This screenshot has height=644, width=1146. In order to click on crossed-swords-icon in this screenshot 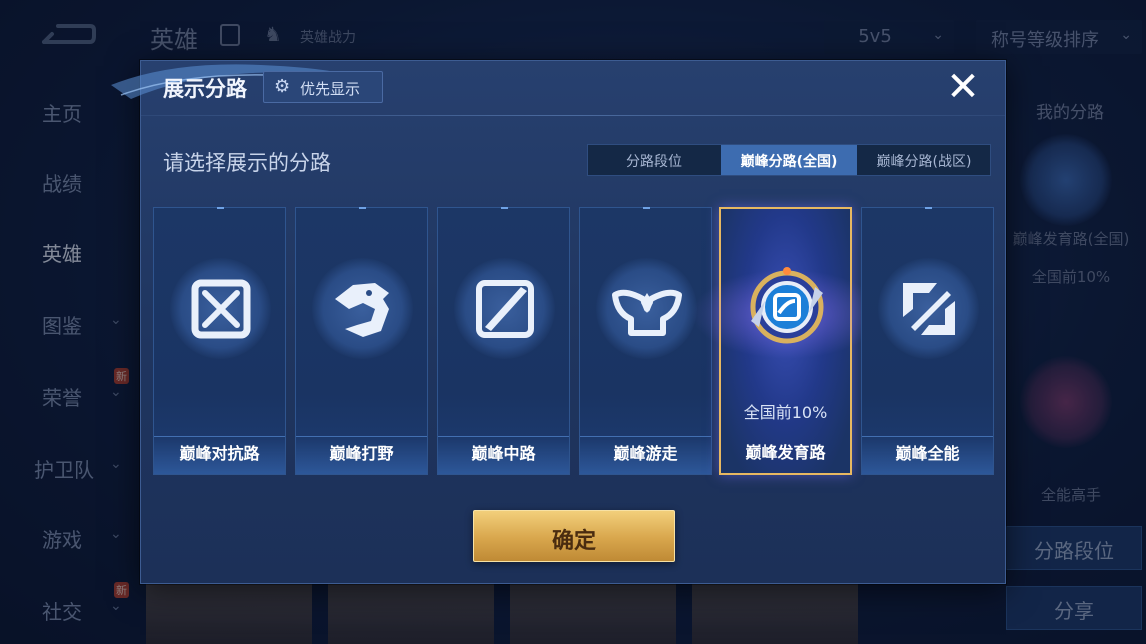, I will do `click(221, 309)`.